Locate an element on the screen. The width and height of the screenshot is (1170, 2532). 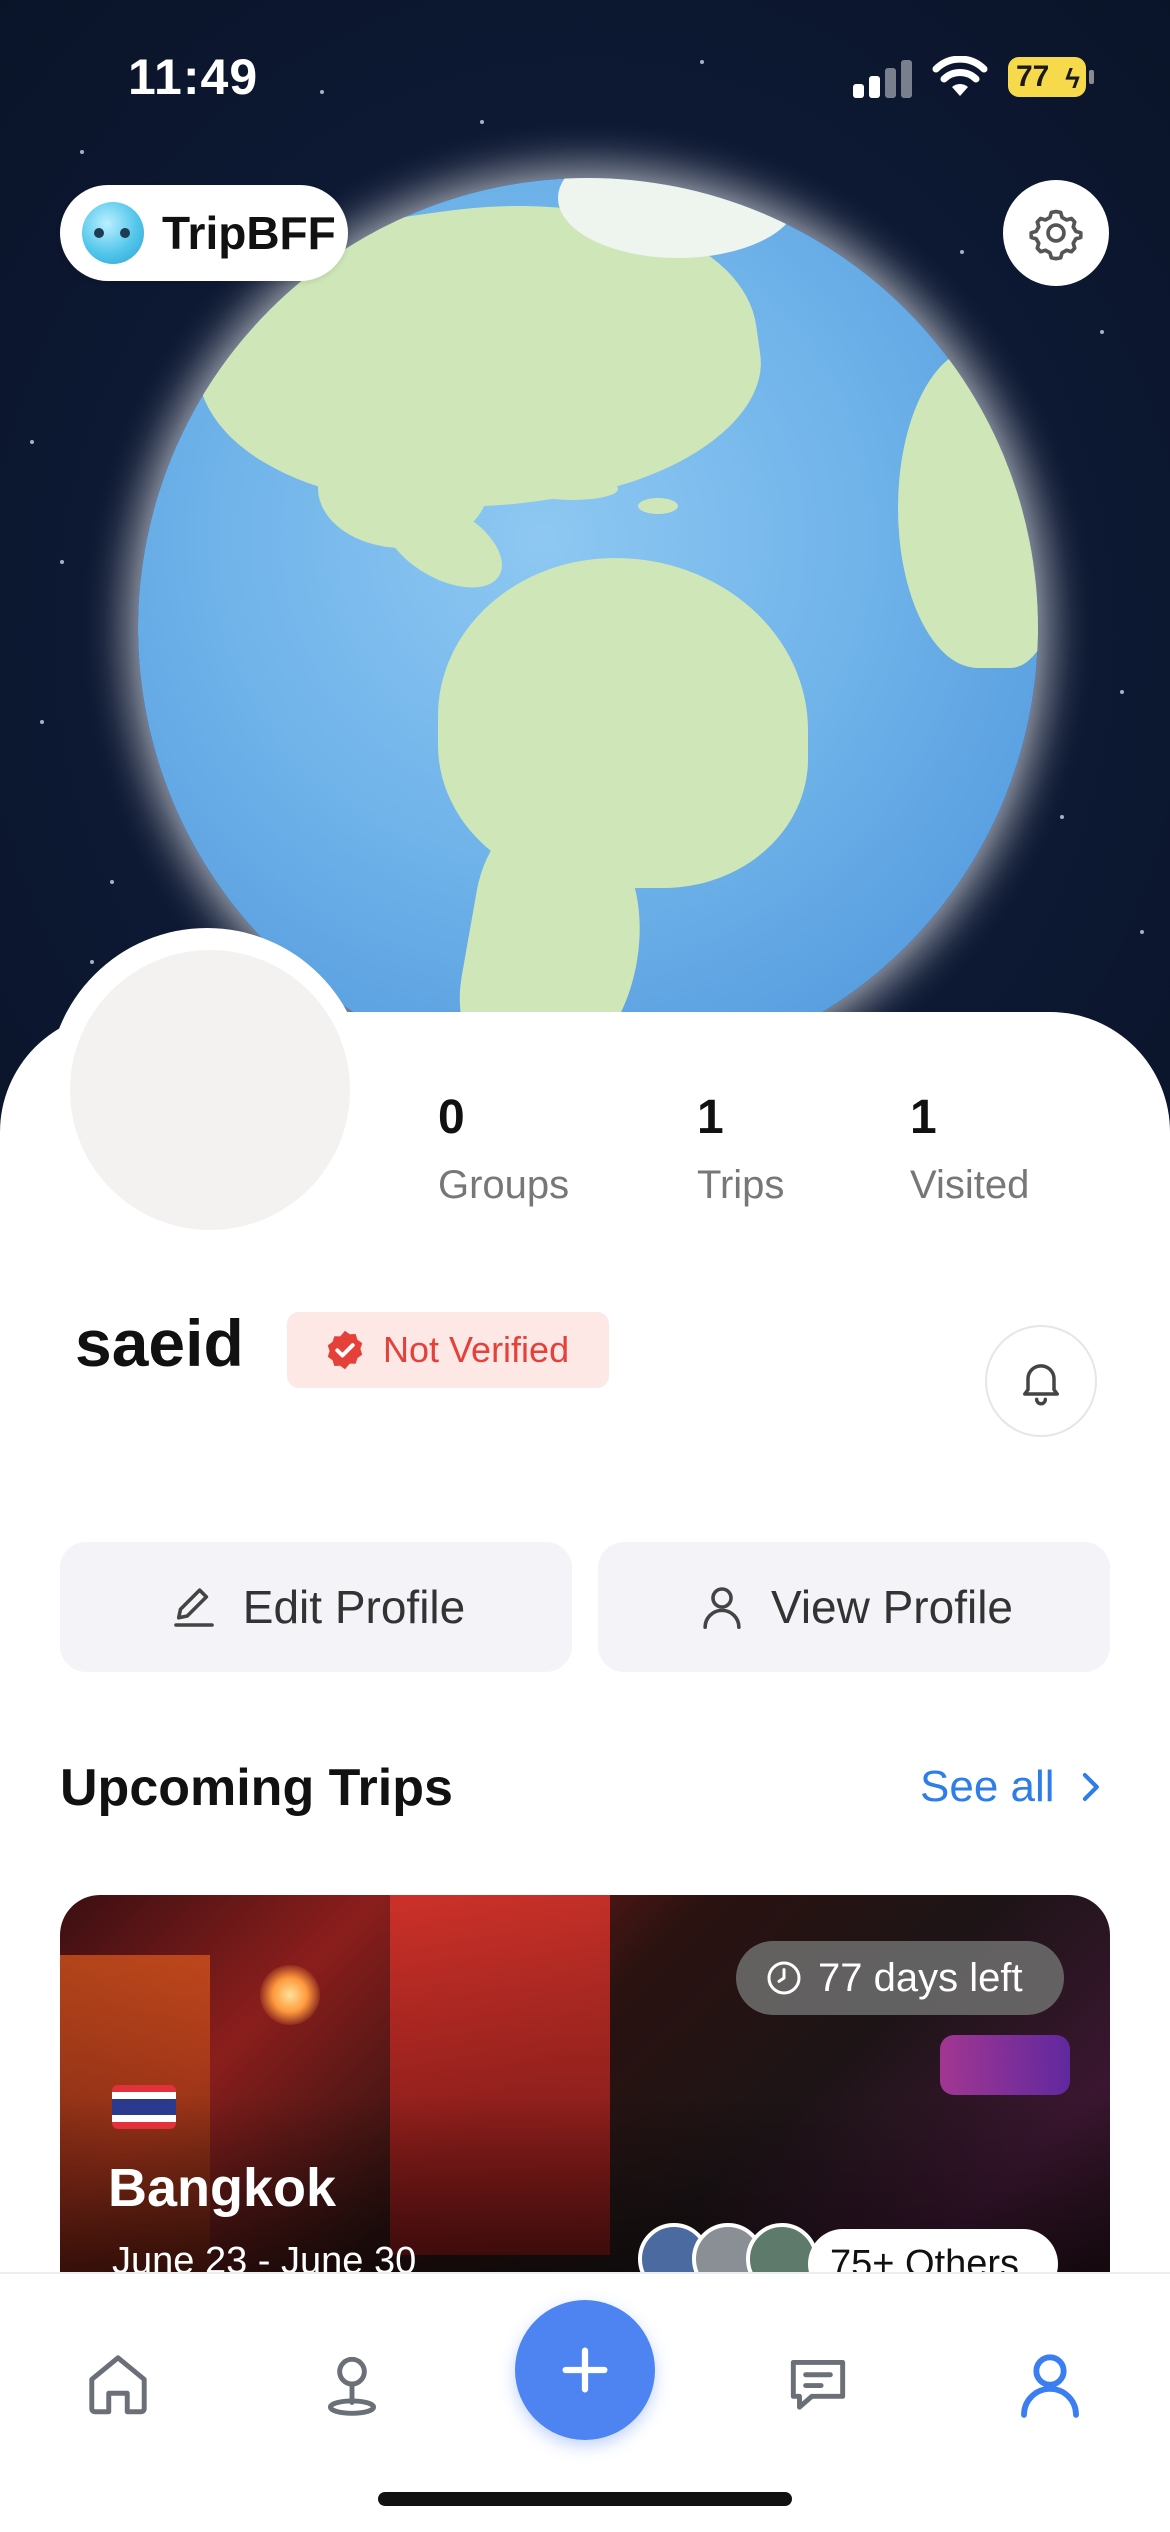
wifi-icon is located at coordinates (960, 76).